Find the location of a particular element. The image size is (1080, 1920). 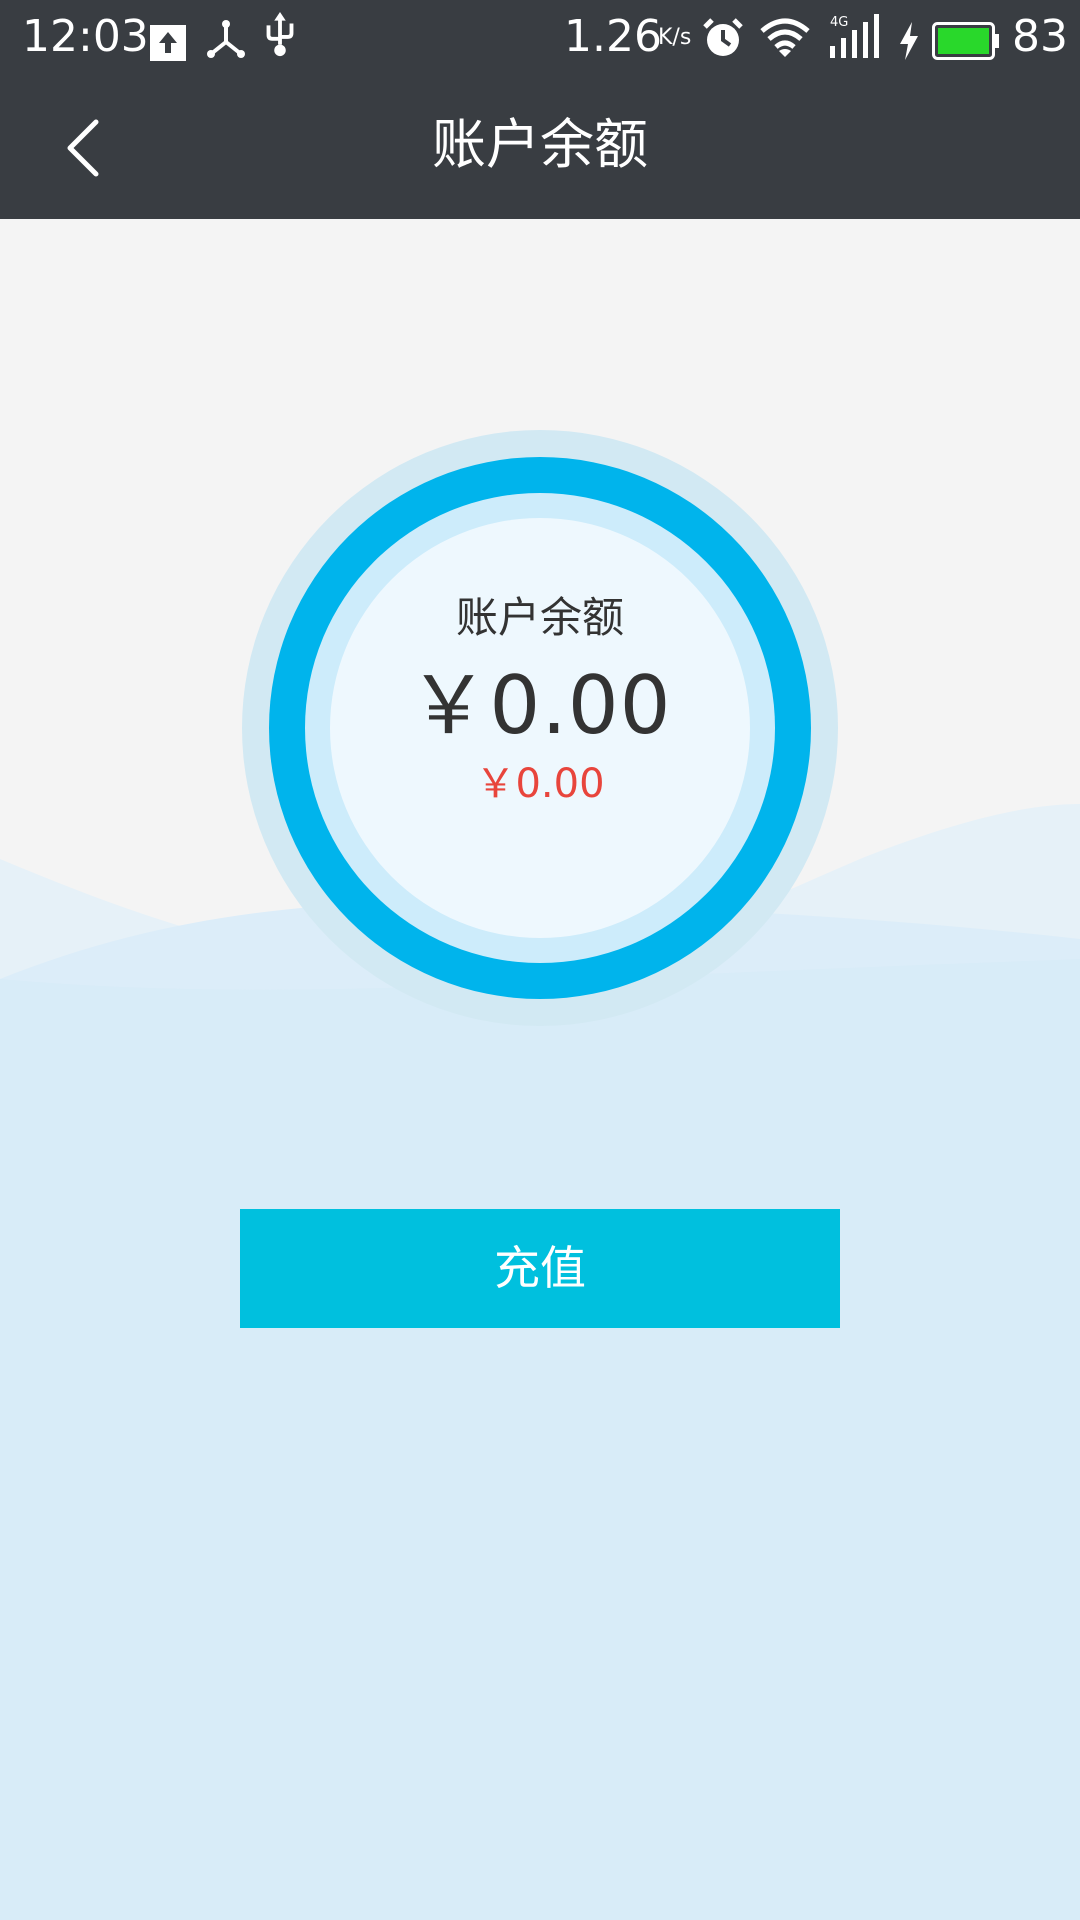

status-net-speed: 1.26 is located at coordinates (613, 36).